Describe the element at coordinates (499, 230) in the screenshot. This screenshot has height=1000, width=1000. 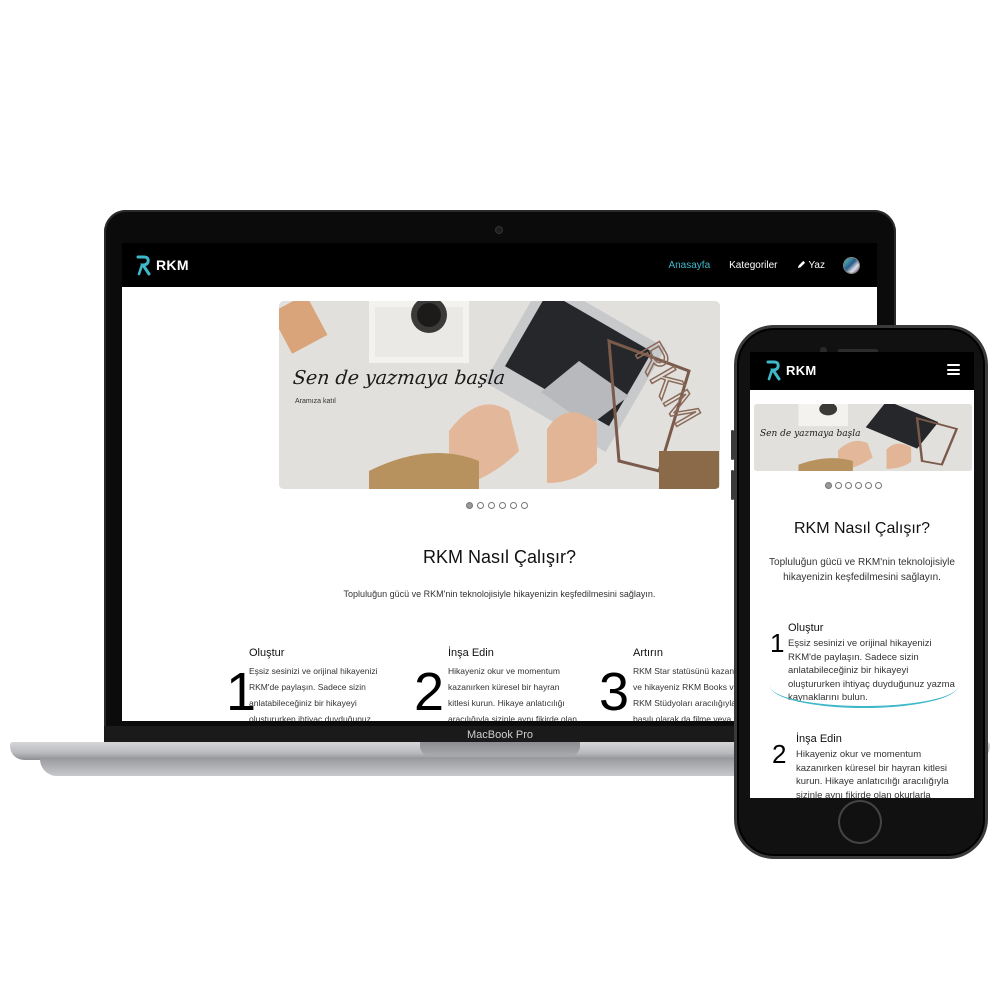
I see `laptop-camera` at that location.